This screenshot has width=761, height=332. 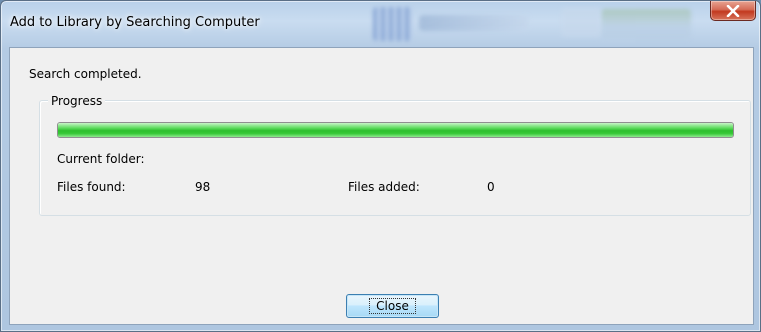 What do you see at coordinates (380, 23) in the screenshot?
I see `title-bar: Add to Library by Searching Computer` at bounding box center [380, 23].